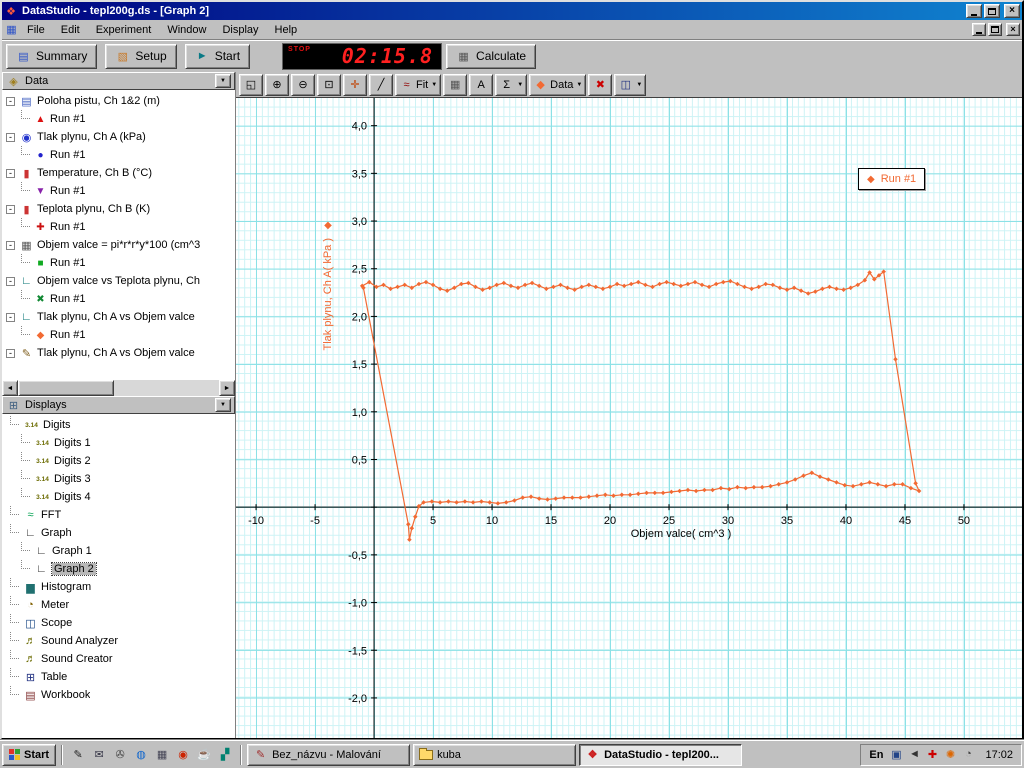 The image size is (1024, 768). What do you see at coordinates (118, 191) in the screenshot?
I see `data-run-item: ▼ Run #1` at bounding box center [118, 191].